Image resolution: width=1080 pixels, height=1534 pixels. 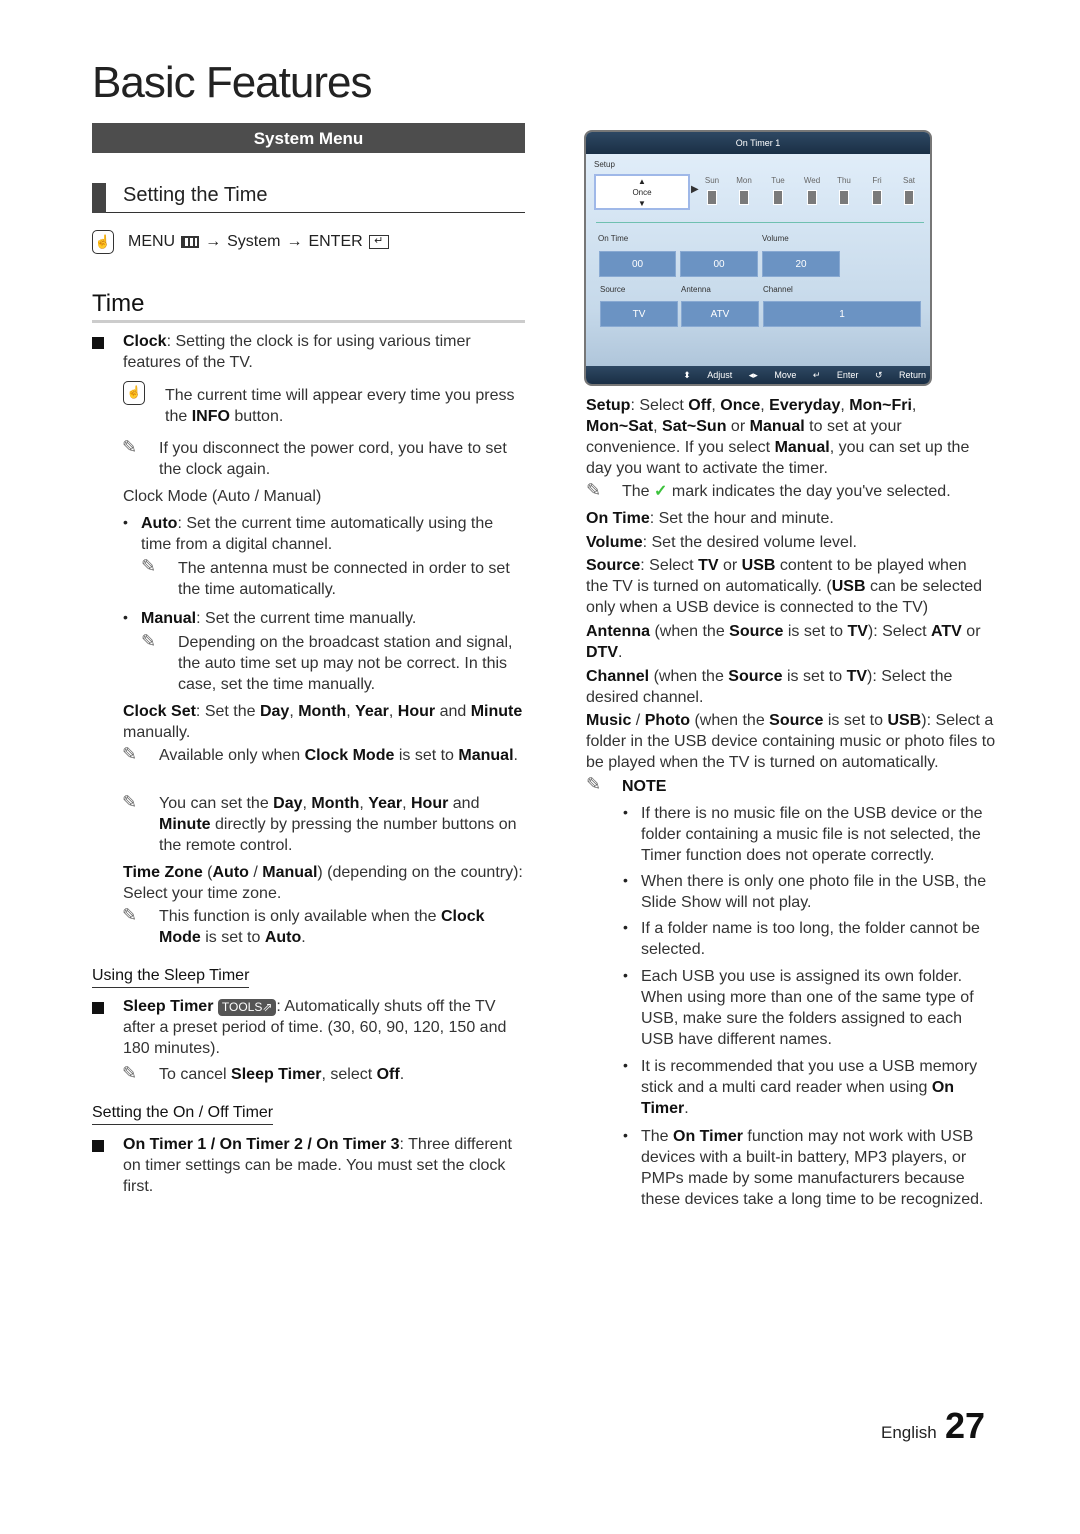 What do you see at coordinates (190, 242) in the screenshot?
I see `menu-icon` at bounding box center [190, 242].